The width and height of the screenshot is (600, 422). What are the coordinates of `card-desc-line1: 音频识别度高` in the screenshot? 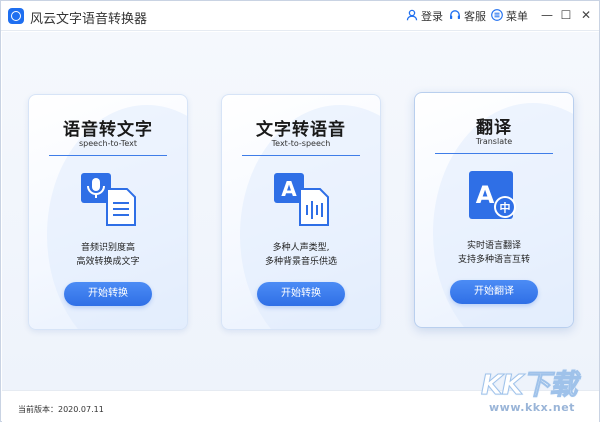 It's located at (107, 248).